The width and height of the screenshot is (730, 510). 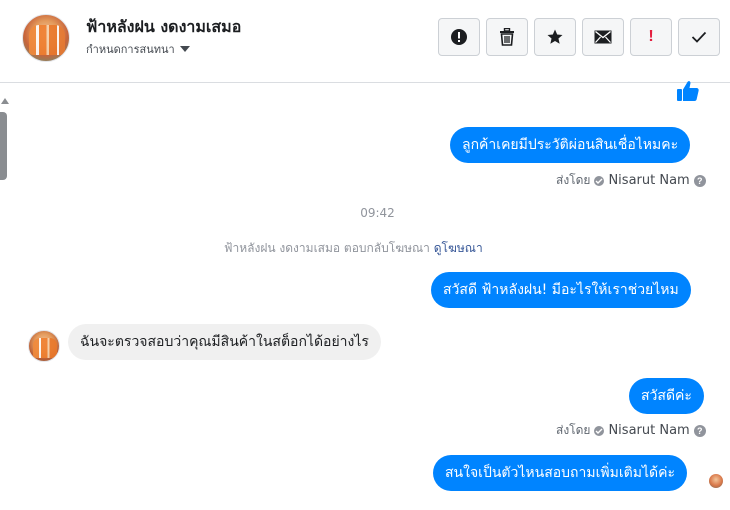 I want to click on seen-indicator-avatar, so click(x=716, y=481).